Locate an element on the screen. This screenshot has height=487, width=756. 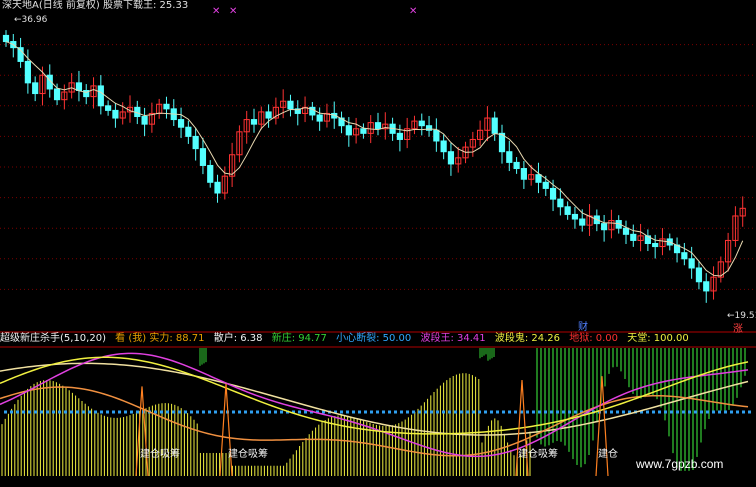
high-price-value: 36.96 is located at coordinates (34, 20).